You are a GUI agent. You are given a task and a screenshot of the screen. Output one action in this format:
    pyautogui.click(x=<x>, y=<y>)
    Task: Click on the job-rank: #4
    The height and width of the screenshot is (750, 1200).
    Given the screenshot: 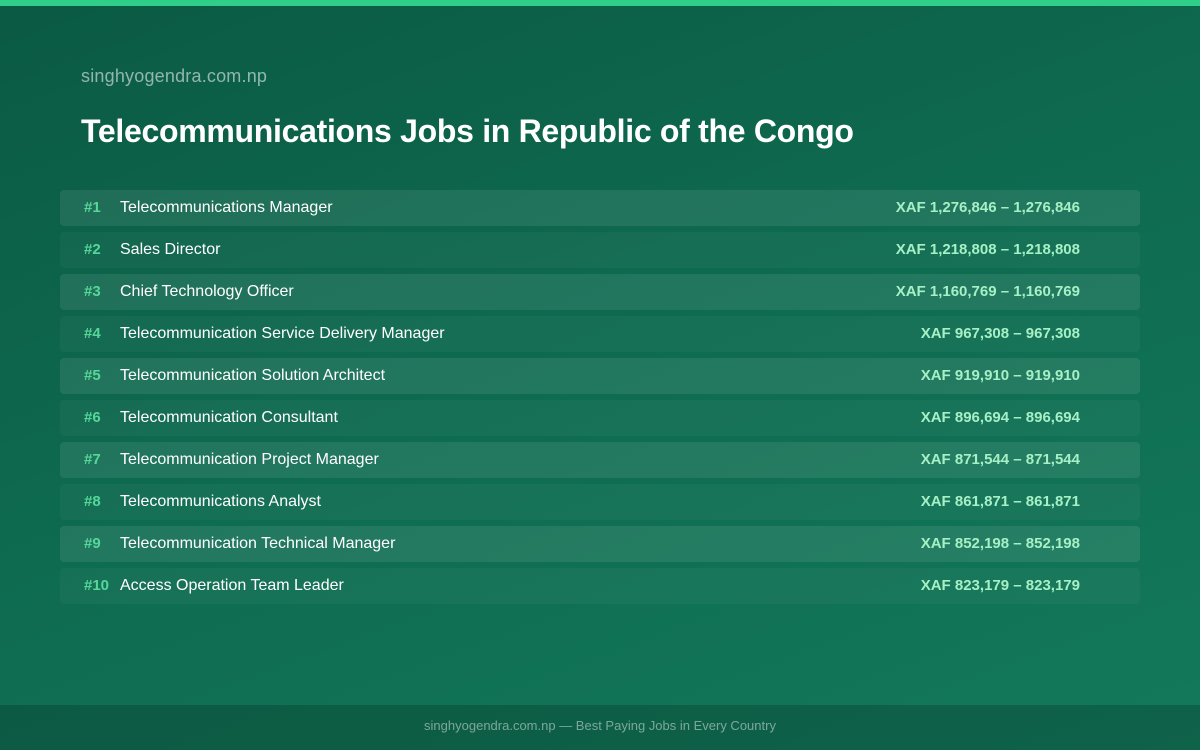 What is the action you would take?
    pyautogui.click(x=92, y=333)
    